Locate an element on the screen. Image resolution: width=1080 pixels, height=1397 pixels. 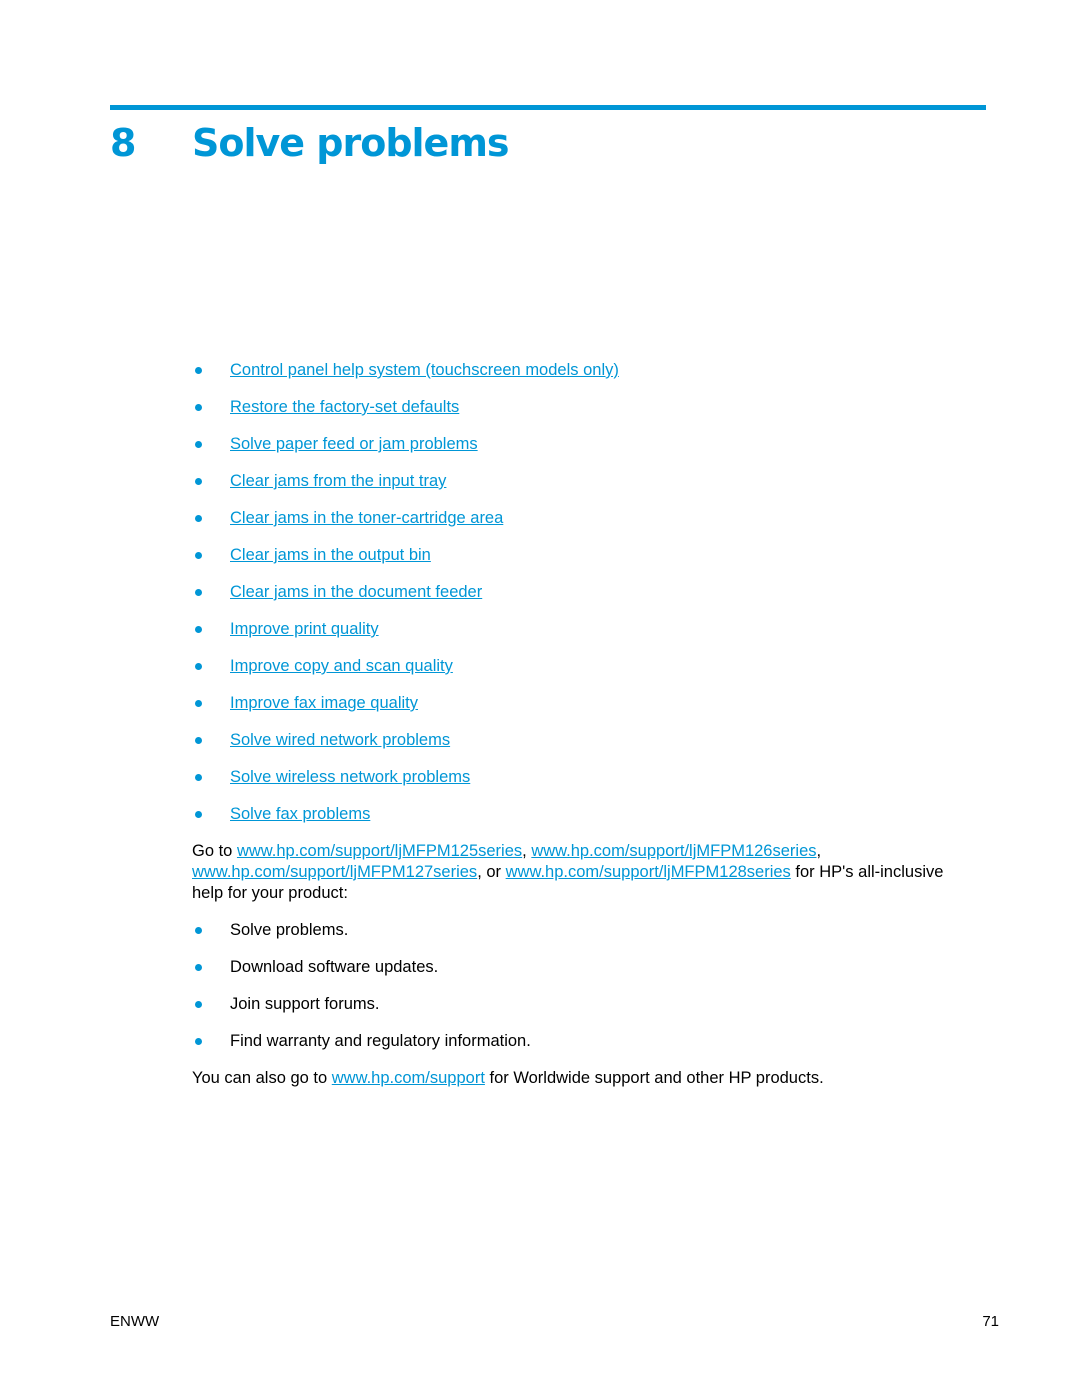
support-item-label: Download software updates. is located at coordinates (334, 967).